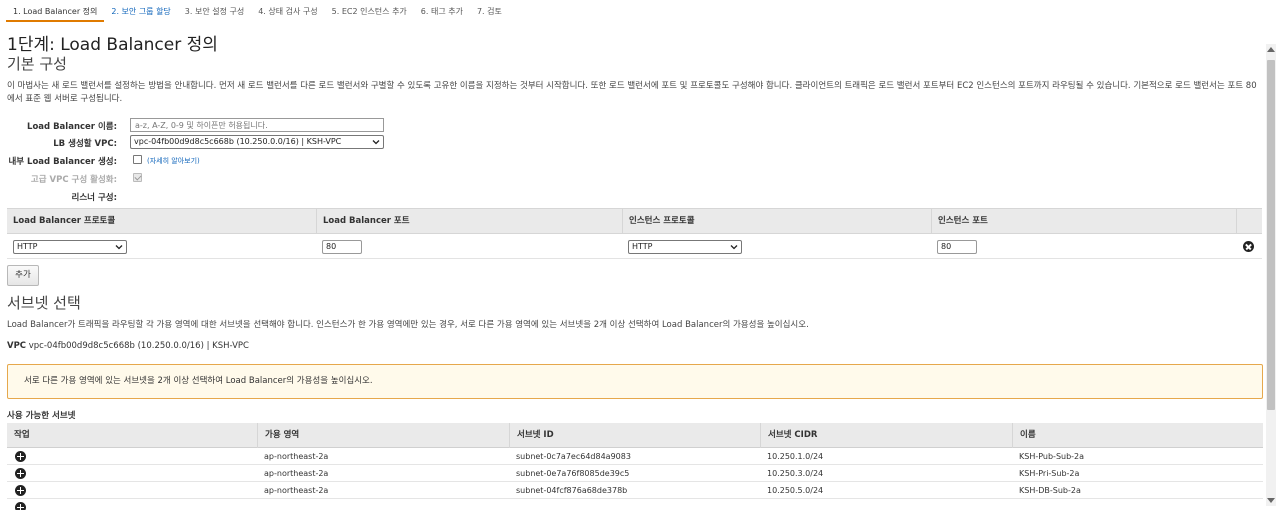  What do you see at coordinates (573, 456) in the screenshot?
I see `subnet-id: subnet-0c7a7ec64d84a9083` at bounding box center [573, 456].